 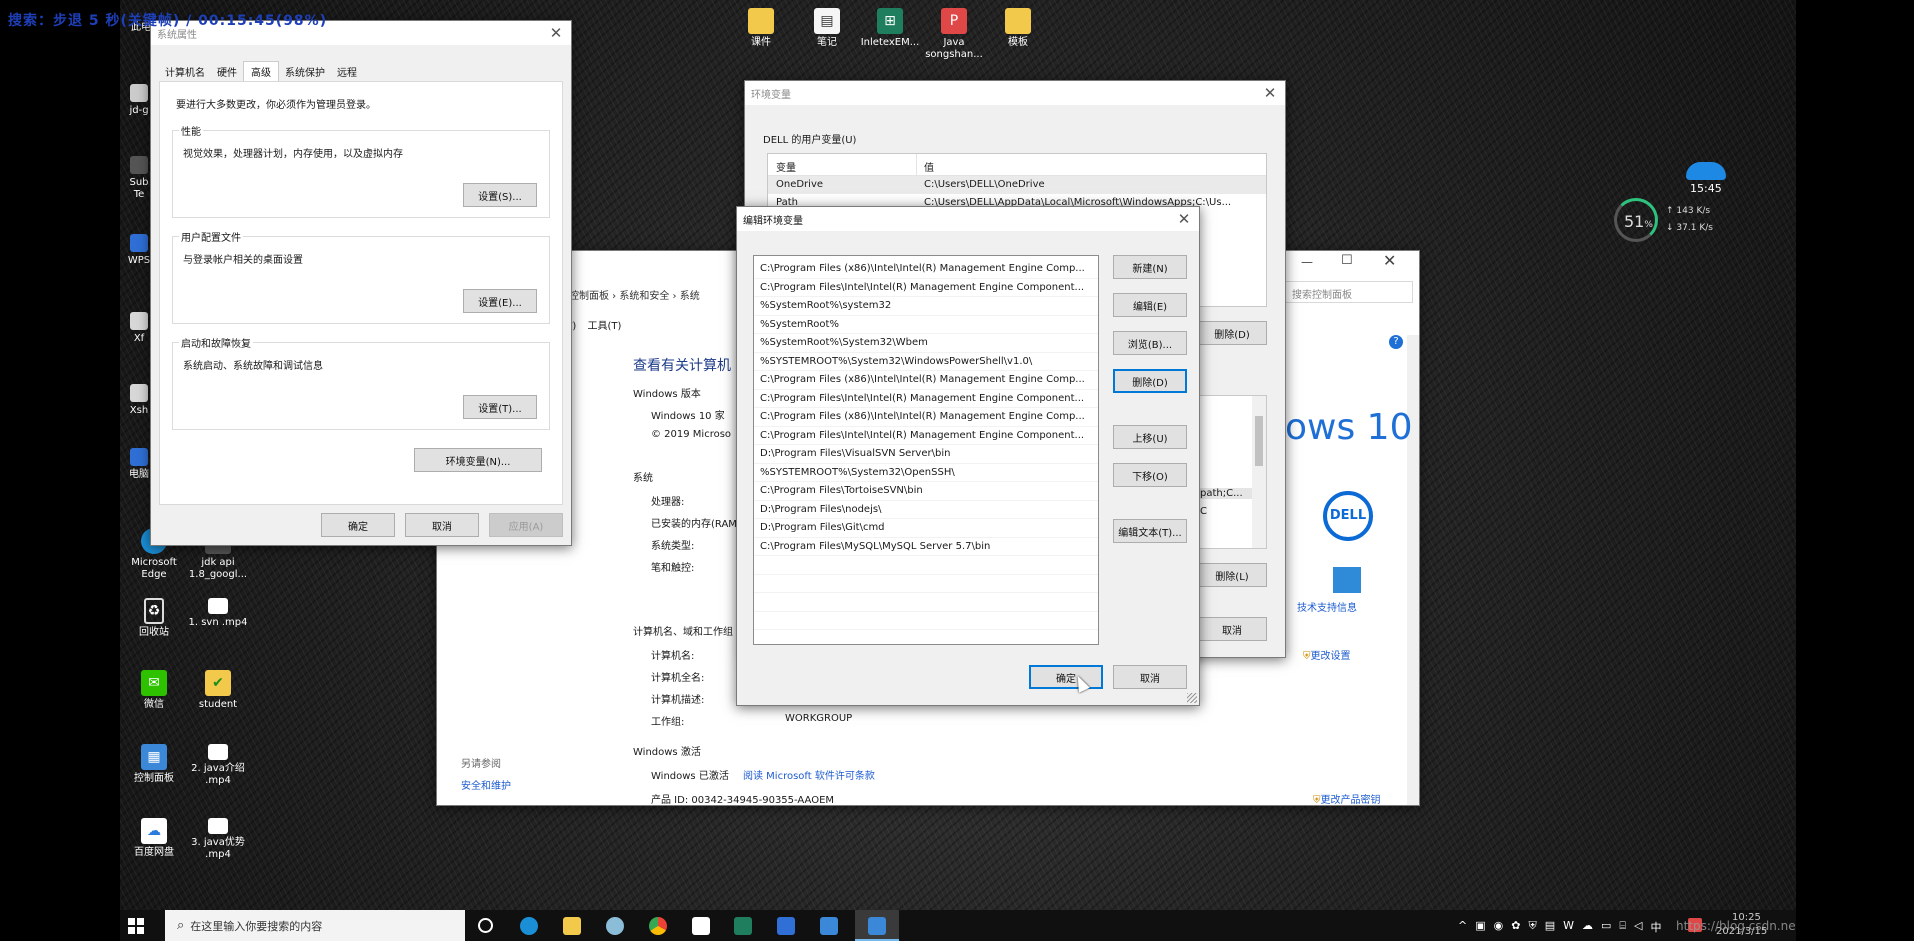 What do you see at coordinates (136, 926) in the screenshot?
I see `start-button` at bounding box center [136, 926].